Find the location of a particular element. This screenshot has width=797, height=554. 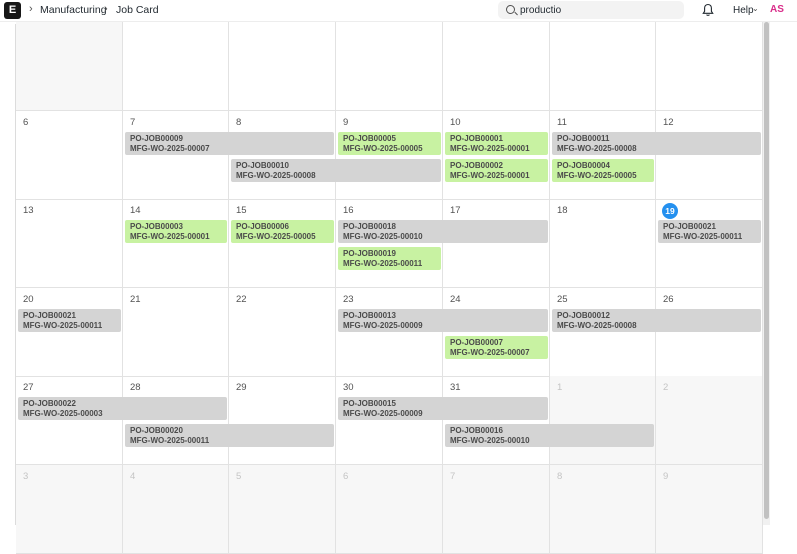

calendar-event: PO-JOB00016 MFG-WO-2025-00010 is located at coordinates (549, 435).